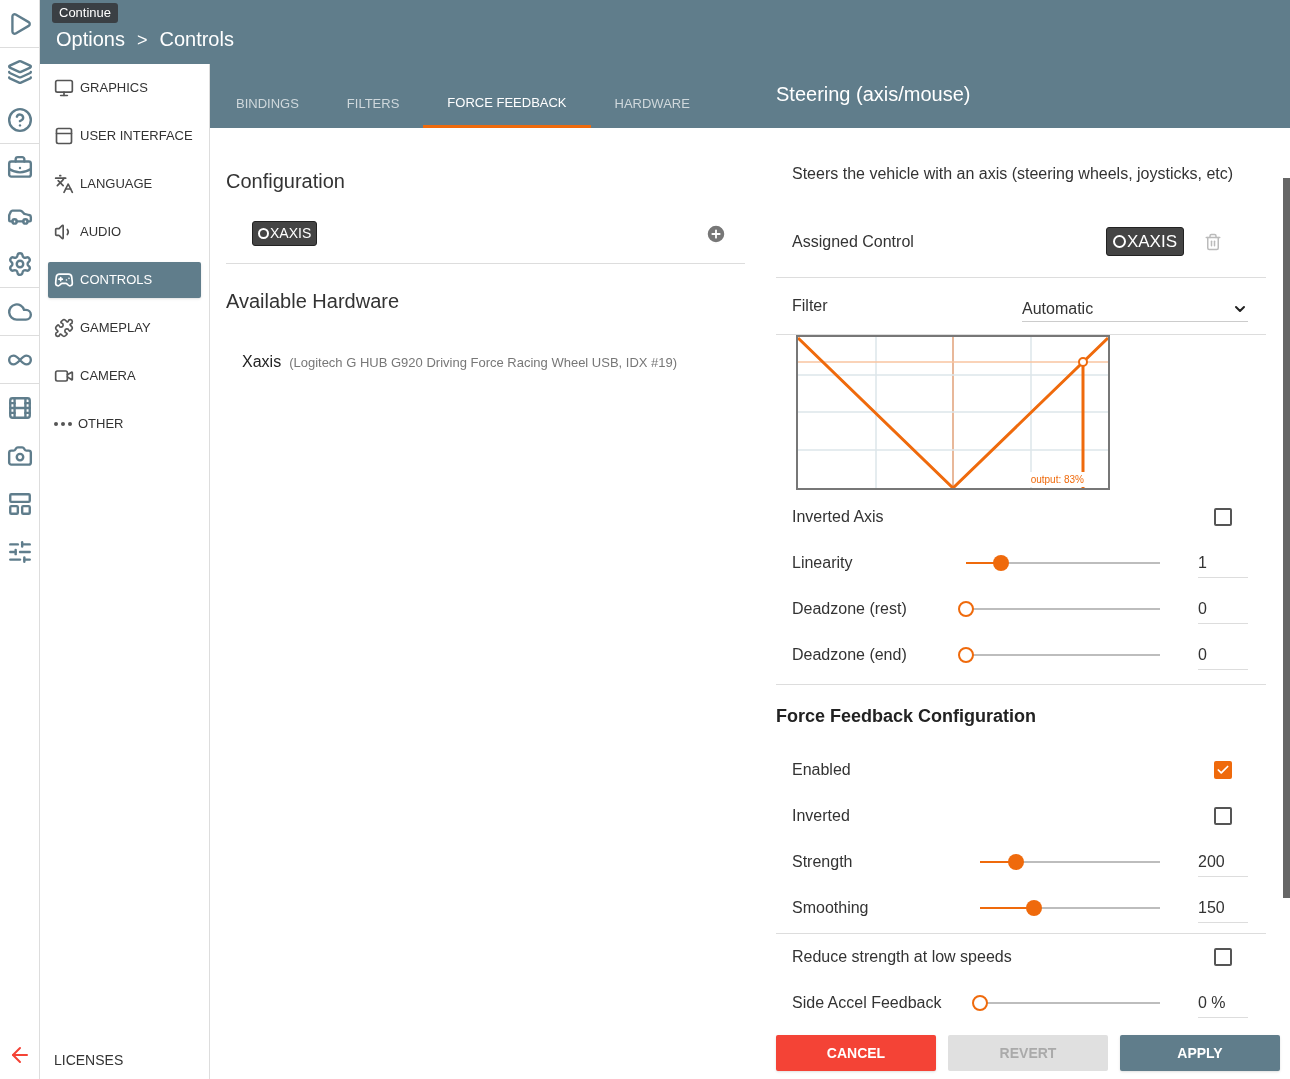 This screenshot has height=1079, width=1290. What do you see at coordinates (507, 96) in the screenshot?
I see `tab: FORCE FEEDBACK` at bounding box center [507, 96].